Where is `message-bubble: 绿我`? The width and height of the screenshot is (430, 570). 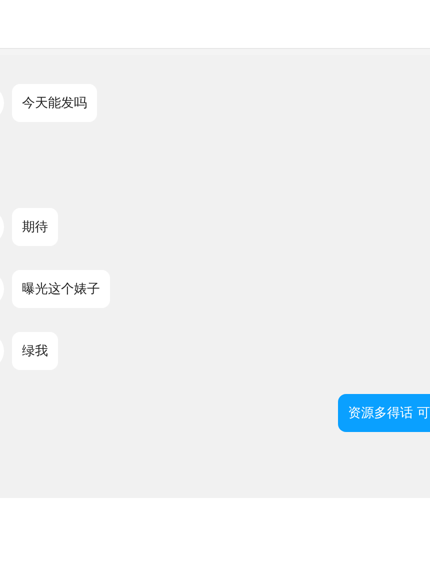
message-bubble: 绿我 is located at coordinates (35, 351).